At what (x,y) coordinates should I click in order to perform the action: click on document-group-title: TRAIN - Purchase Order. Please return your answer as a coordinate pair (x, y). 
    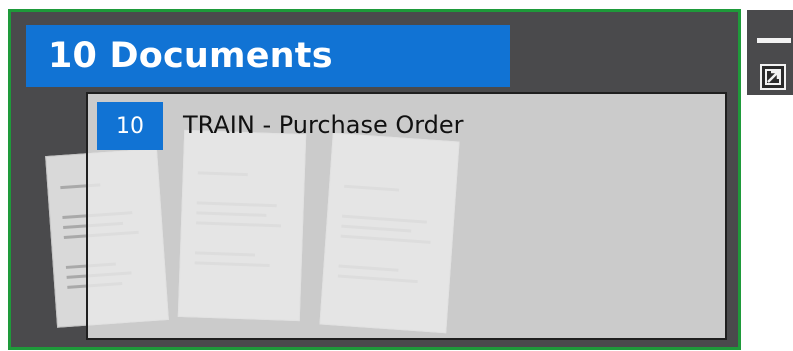
    Looking at the image, I should click on (323, 125).